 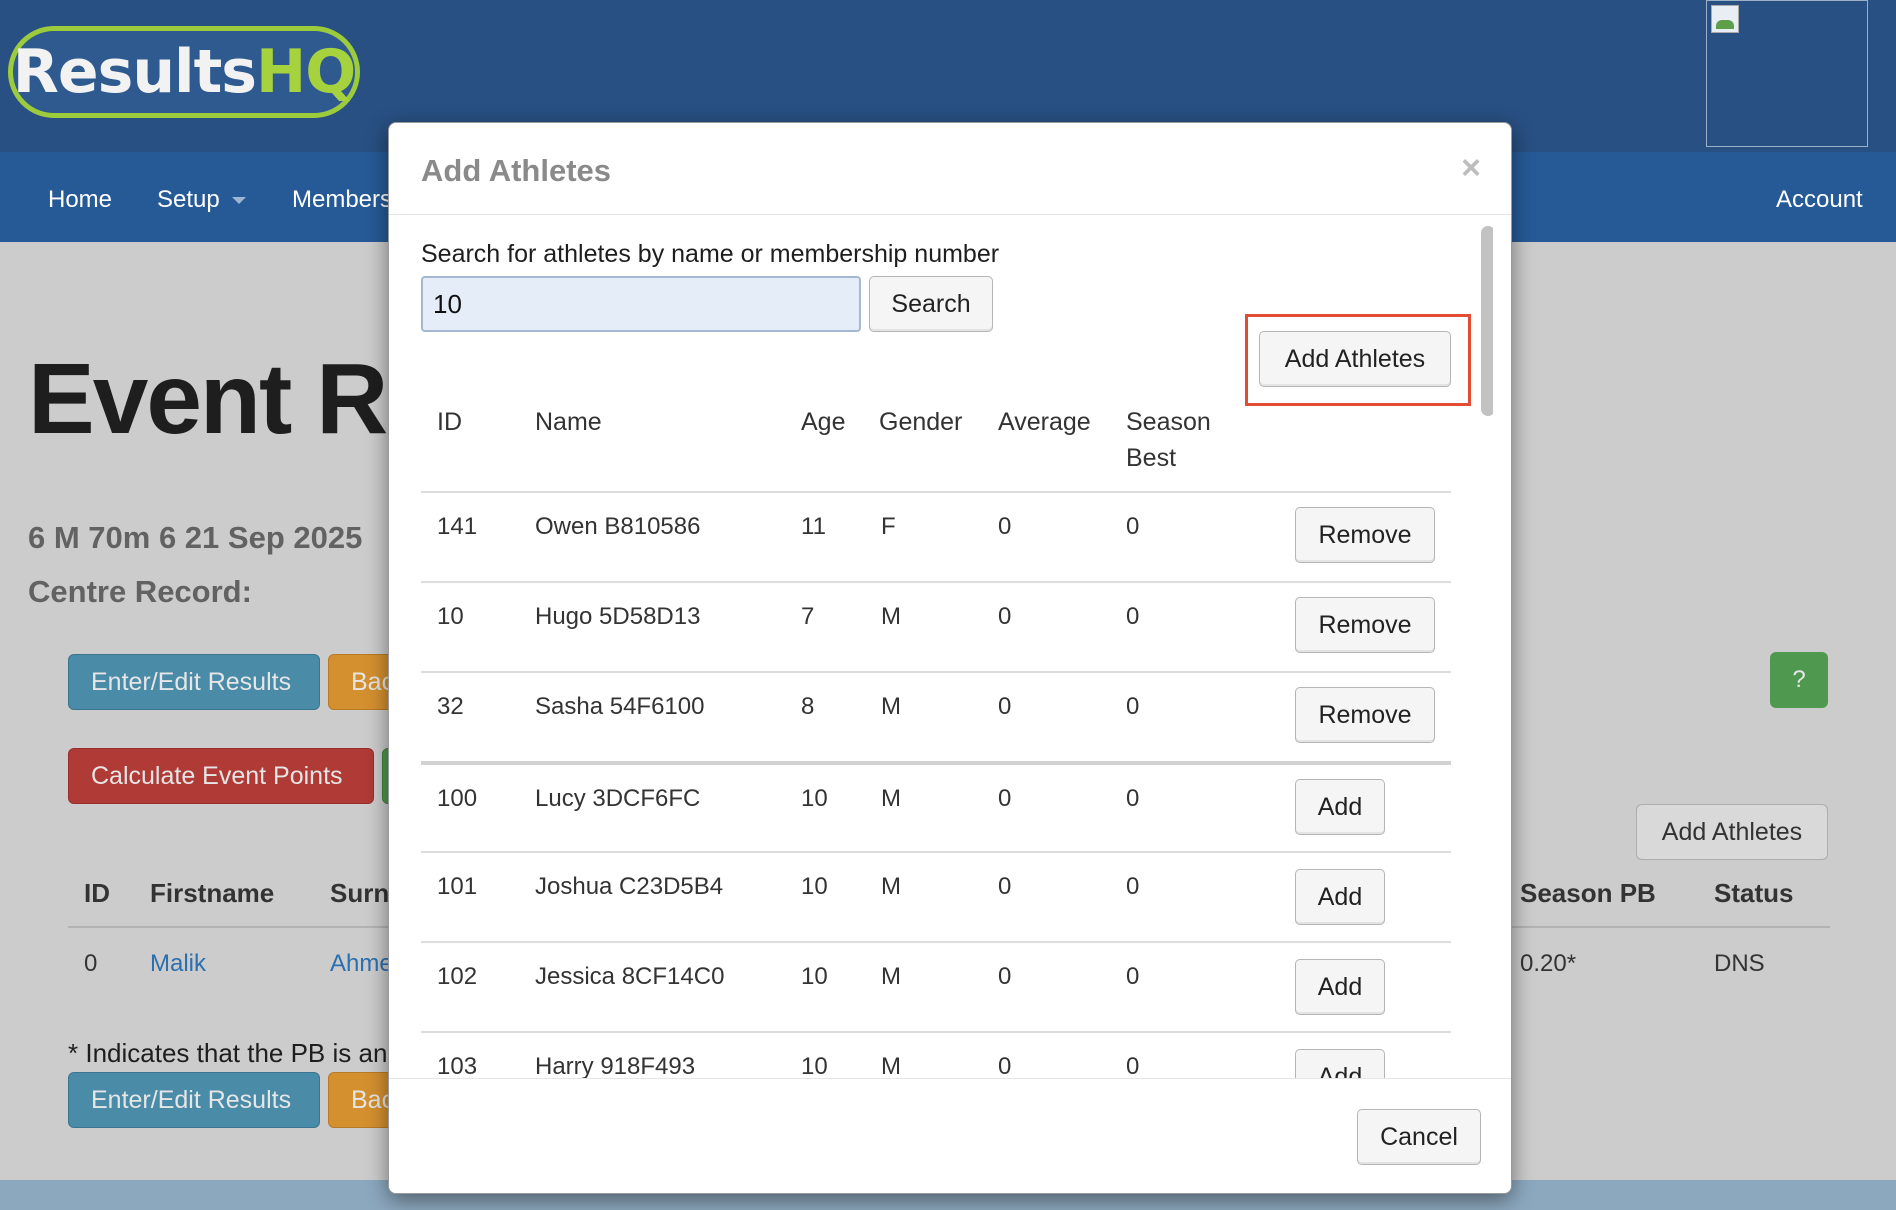 What do you see at coordinates (1799, 680) in the screenshot?
I see `help-button: ?` at bounding box center [1799, 680].